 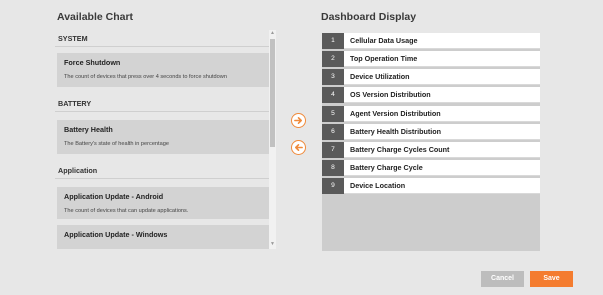 I want to click on chart-item-app-update-windows: Application Update - Windows, so click(x=163, y=237).